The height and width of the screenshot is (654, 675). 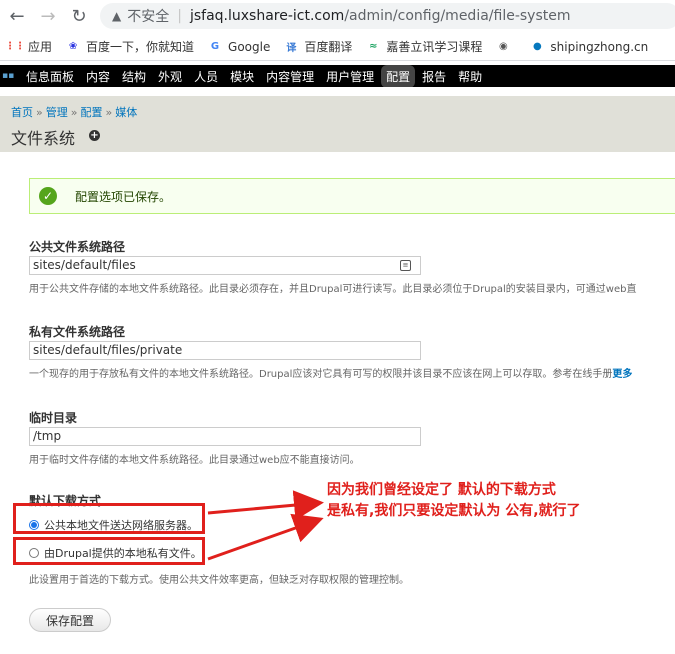 I want to click on annotation-line-1: 因为我们曾经设定了 默认的下载方式, so click(x=441, y=490).